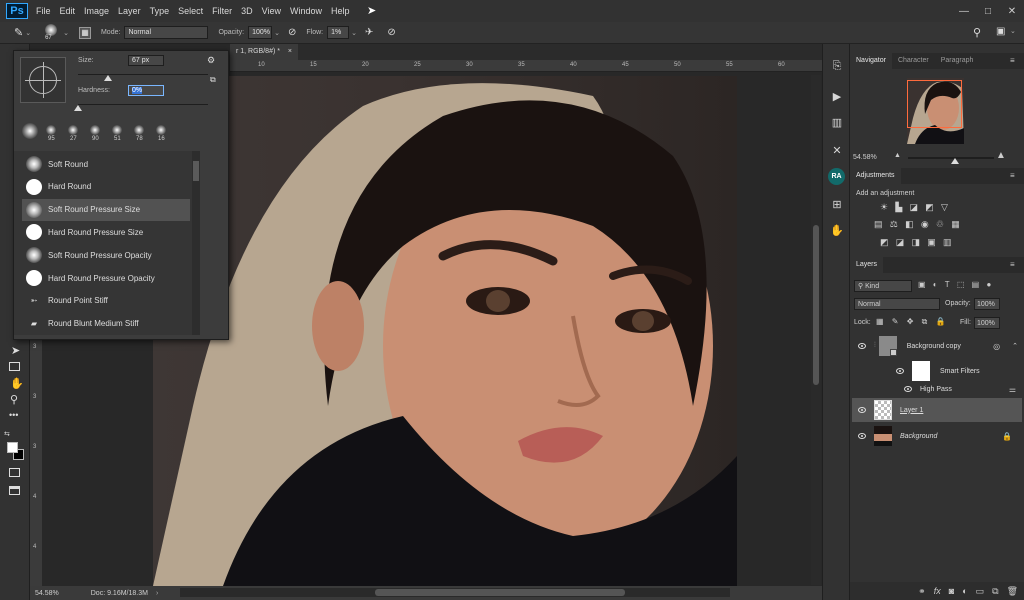  Describe the element at coordinates (78, 108) in the screenshot. I see `hardness-slider-handle` at that location.